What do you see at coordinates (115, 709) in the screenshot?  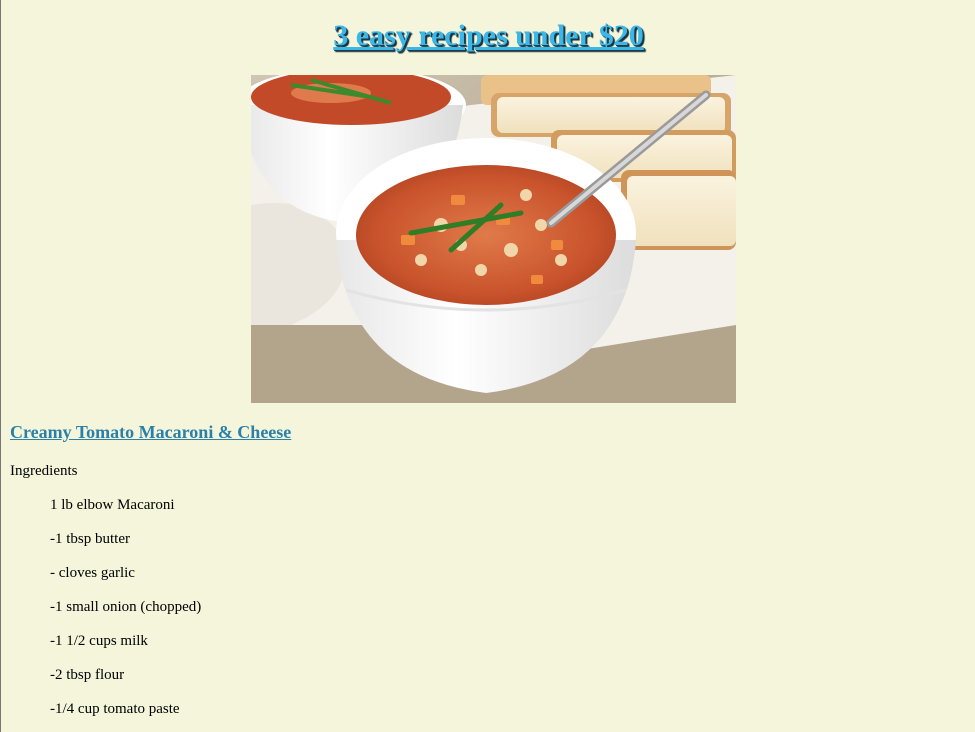 I see `ingredient-item: -1/4 cup tomato paste` at bounding box center [115, 709].